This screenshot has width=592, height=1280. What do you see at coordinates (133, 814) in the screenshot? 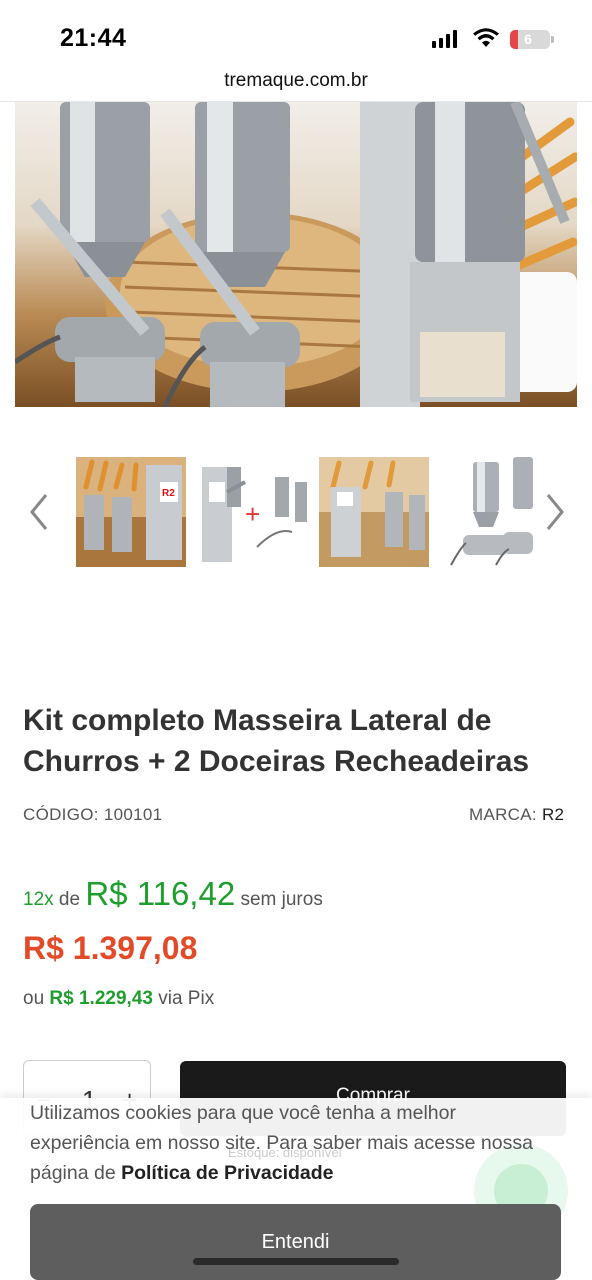
I see `product-code-value: 100101` at bounding box center [133, 814].